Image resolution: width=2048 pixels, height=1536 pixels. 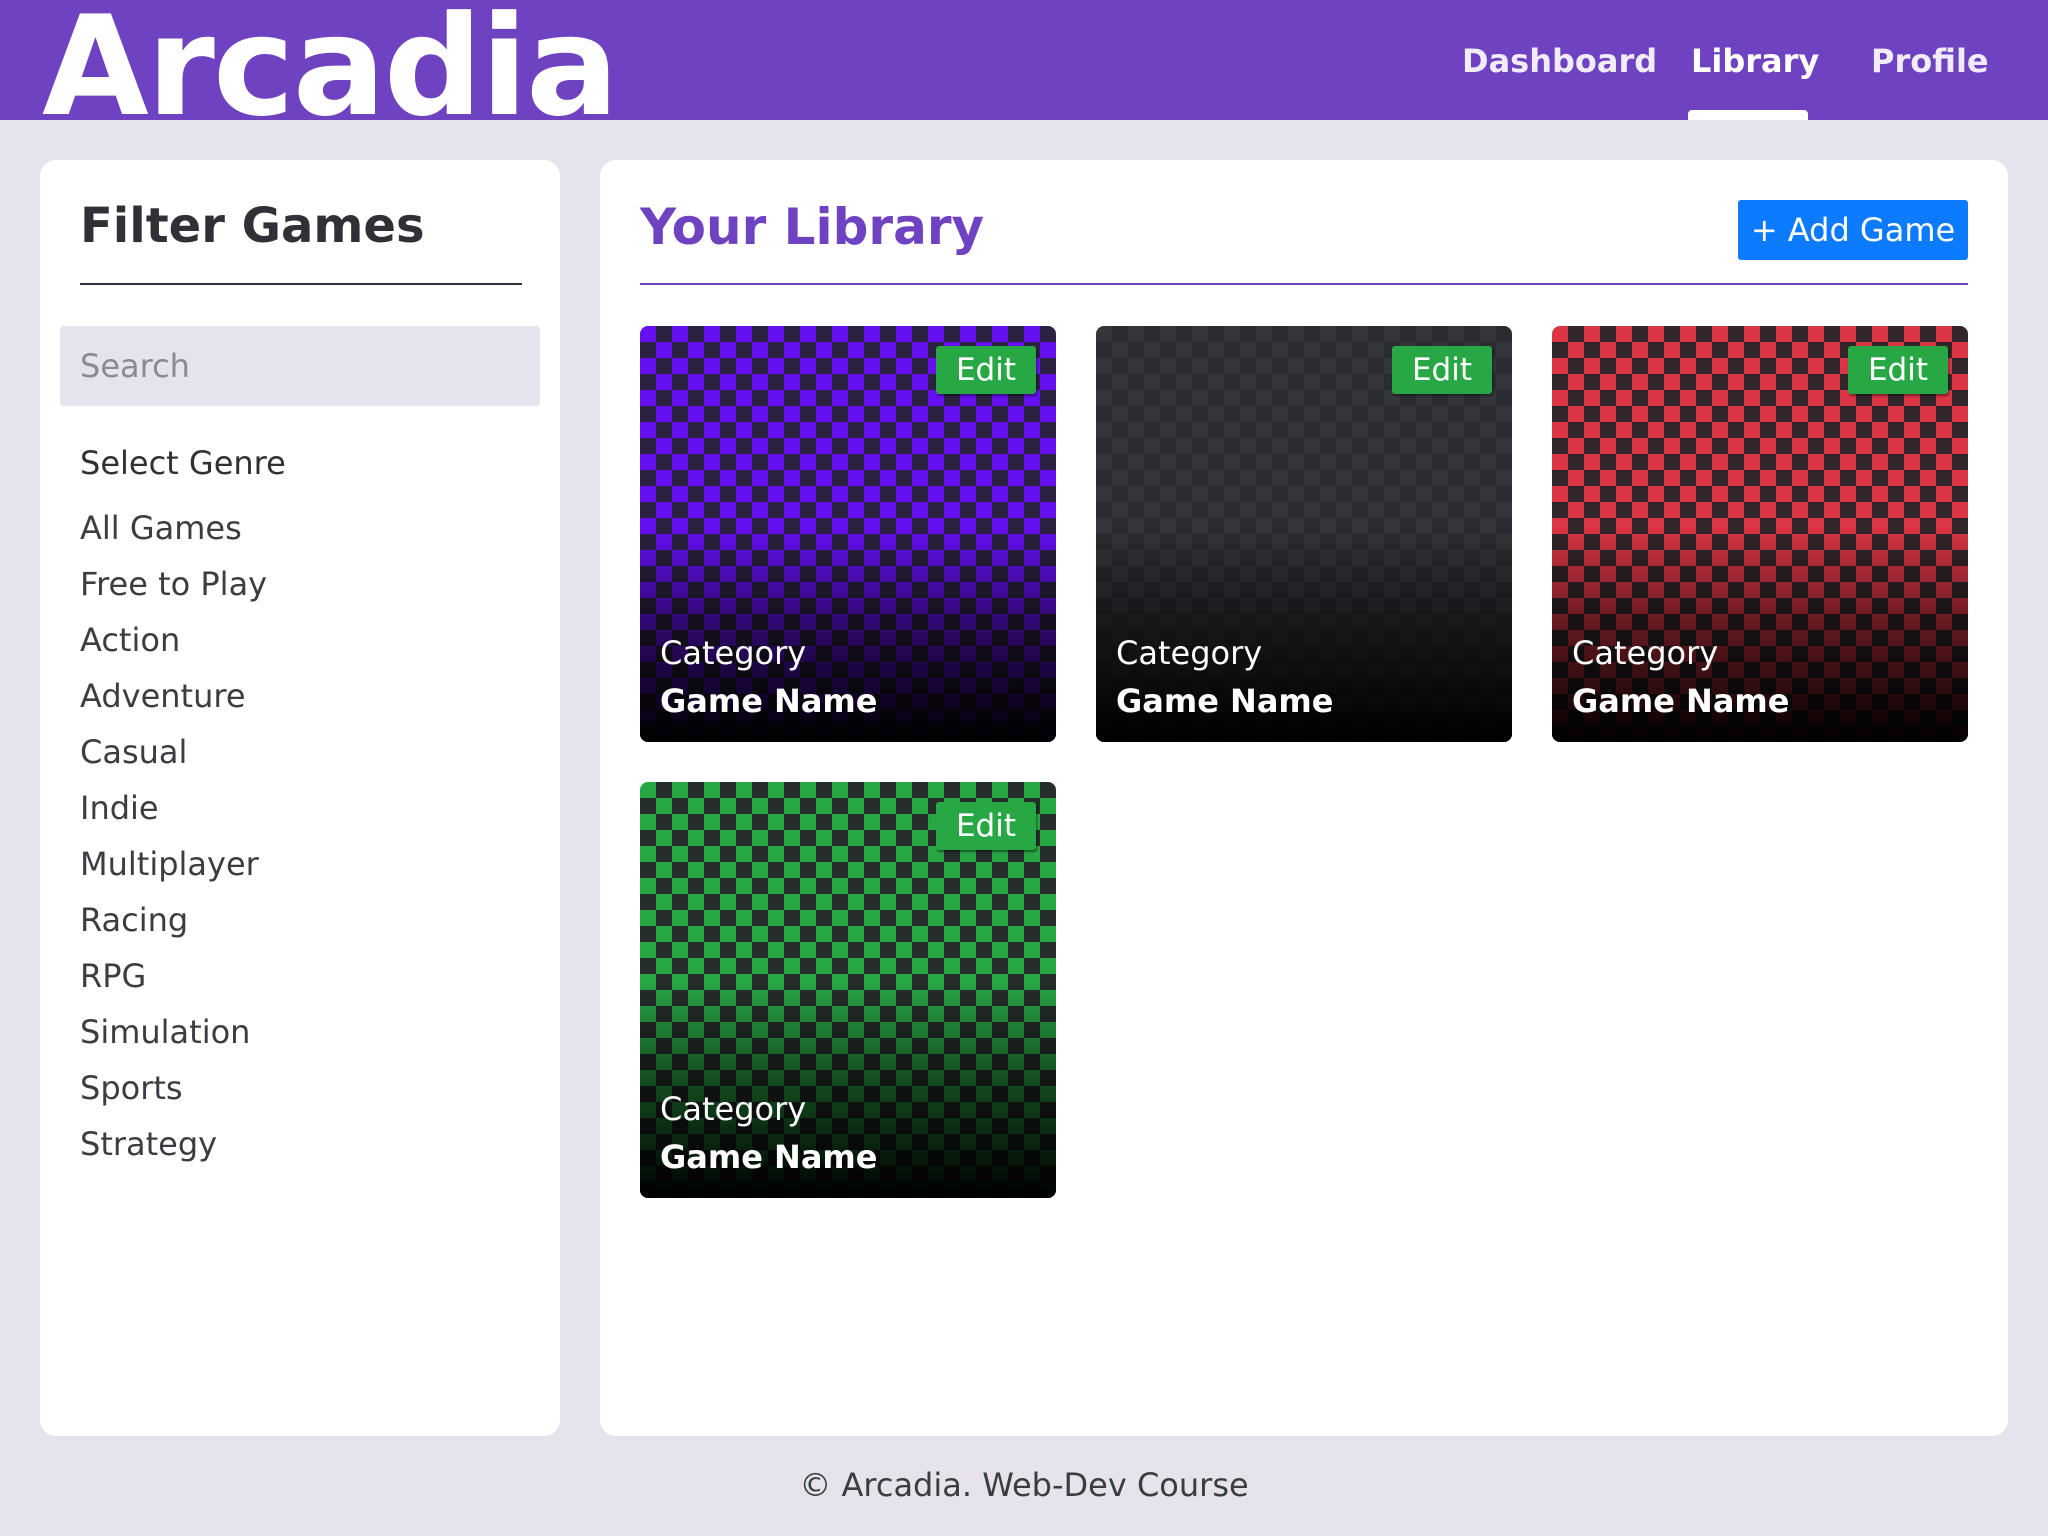 What do you see at coordinates (330, 60) in the screenshot?
I see `brand-logo: Arcadia` at bounding box center [330, 60].